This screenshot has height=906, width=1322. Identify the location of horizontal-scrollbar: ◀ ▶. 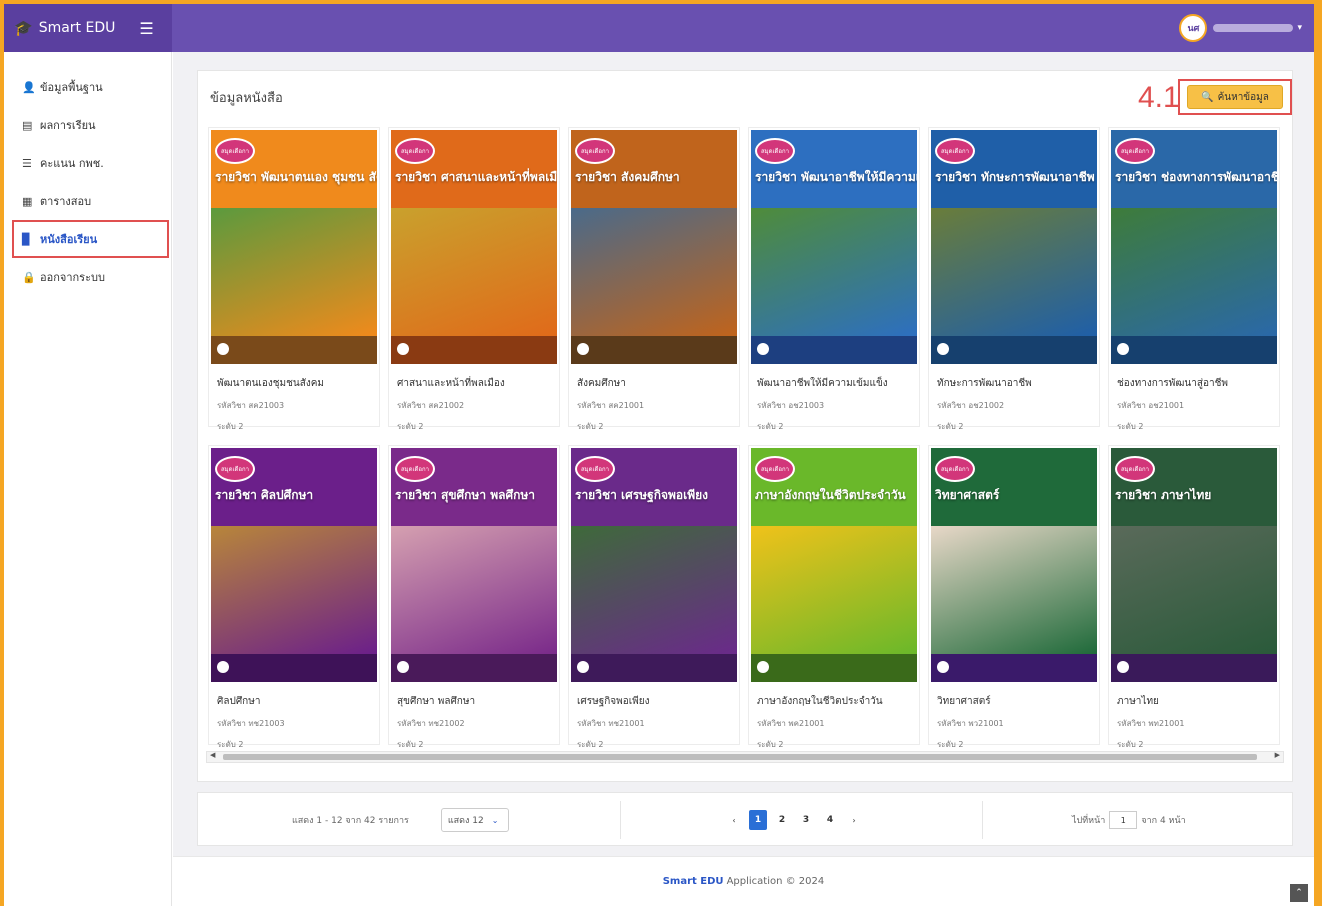
(745, 757).